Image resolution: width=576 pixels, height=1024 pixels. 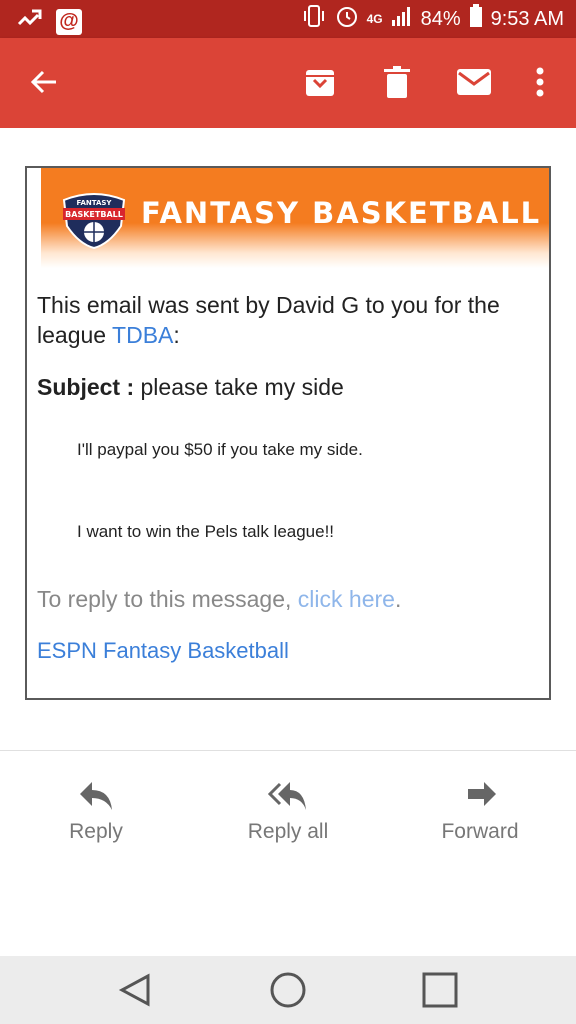 I want to click on mark-unread-button, so click(x=474, y=82).